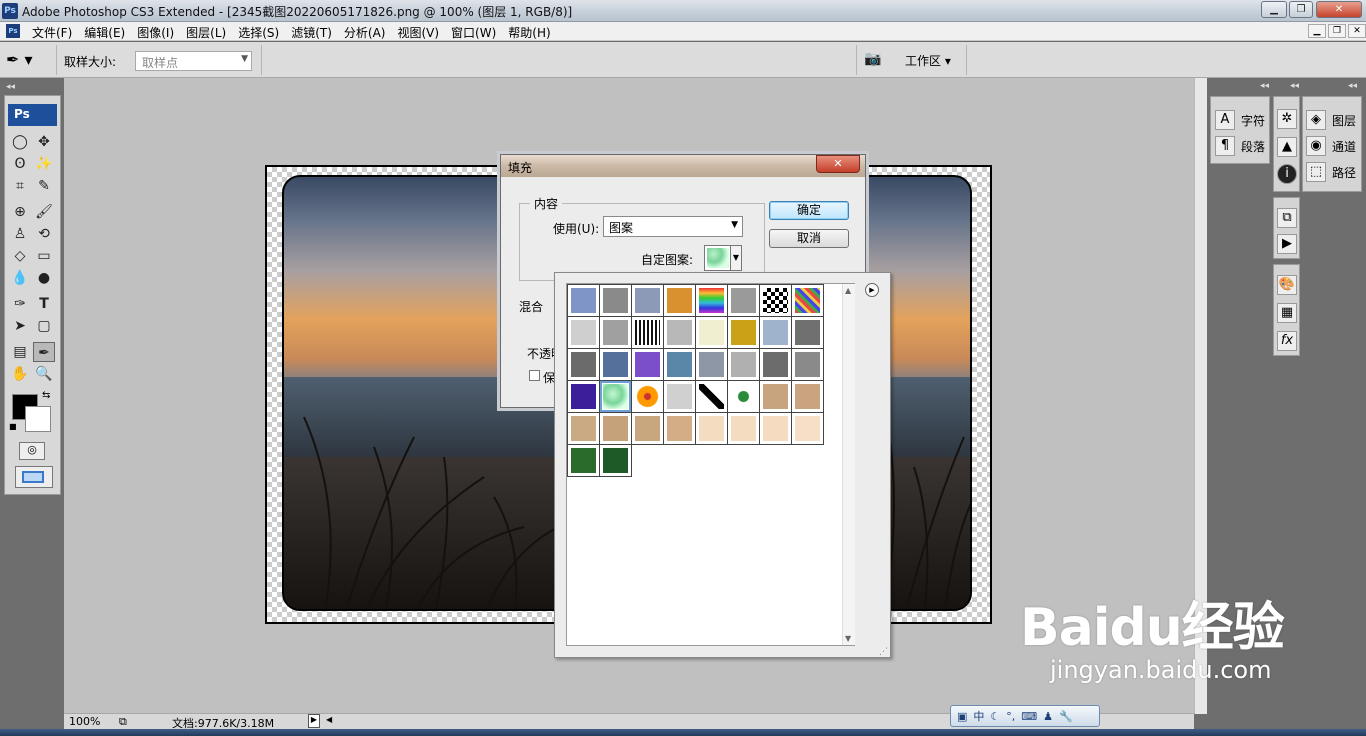  I want to click on user-icon: ♟, so click(1048, 716).